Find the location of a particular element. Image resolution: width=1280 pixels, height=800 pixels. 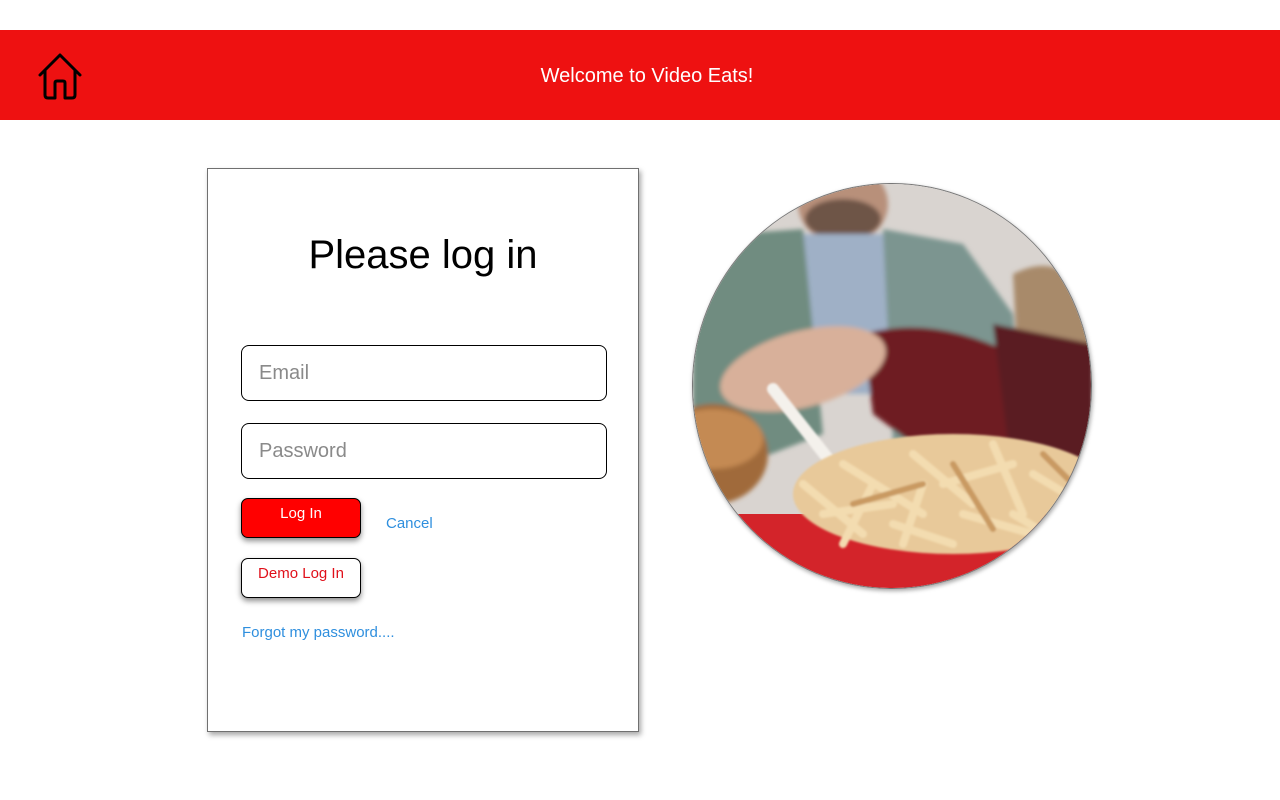

cancel-link: Cancel is located at coordinates (409, 523).